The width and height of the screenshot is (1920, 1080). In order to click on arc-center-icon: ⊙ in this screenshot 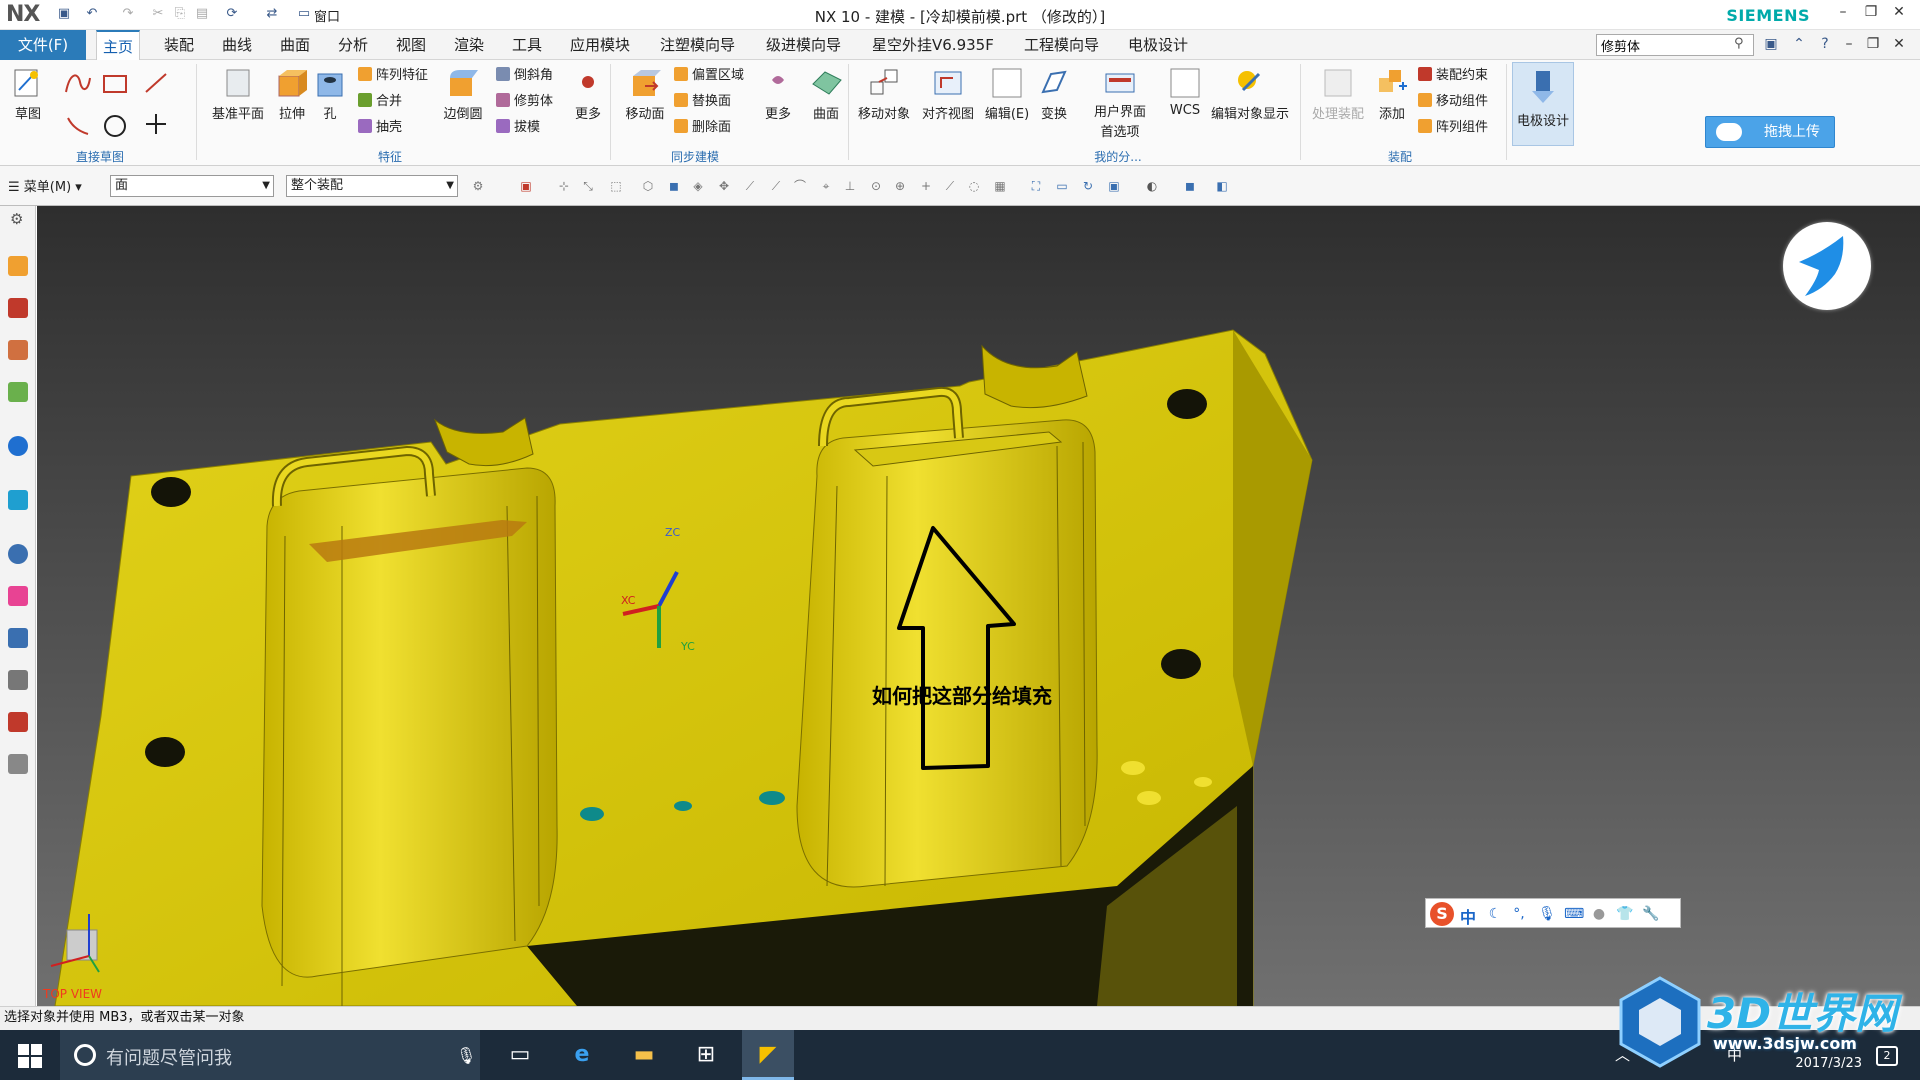, I will do `click(876, 186)`.